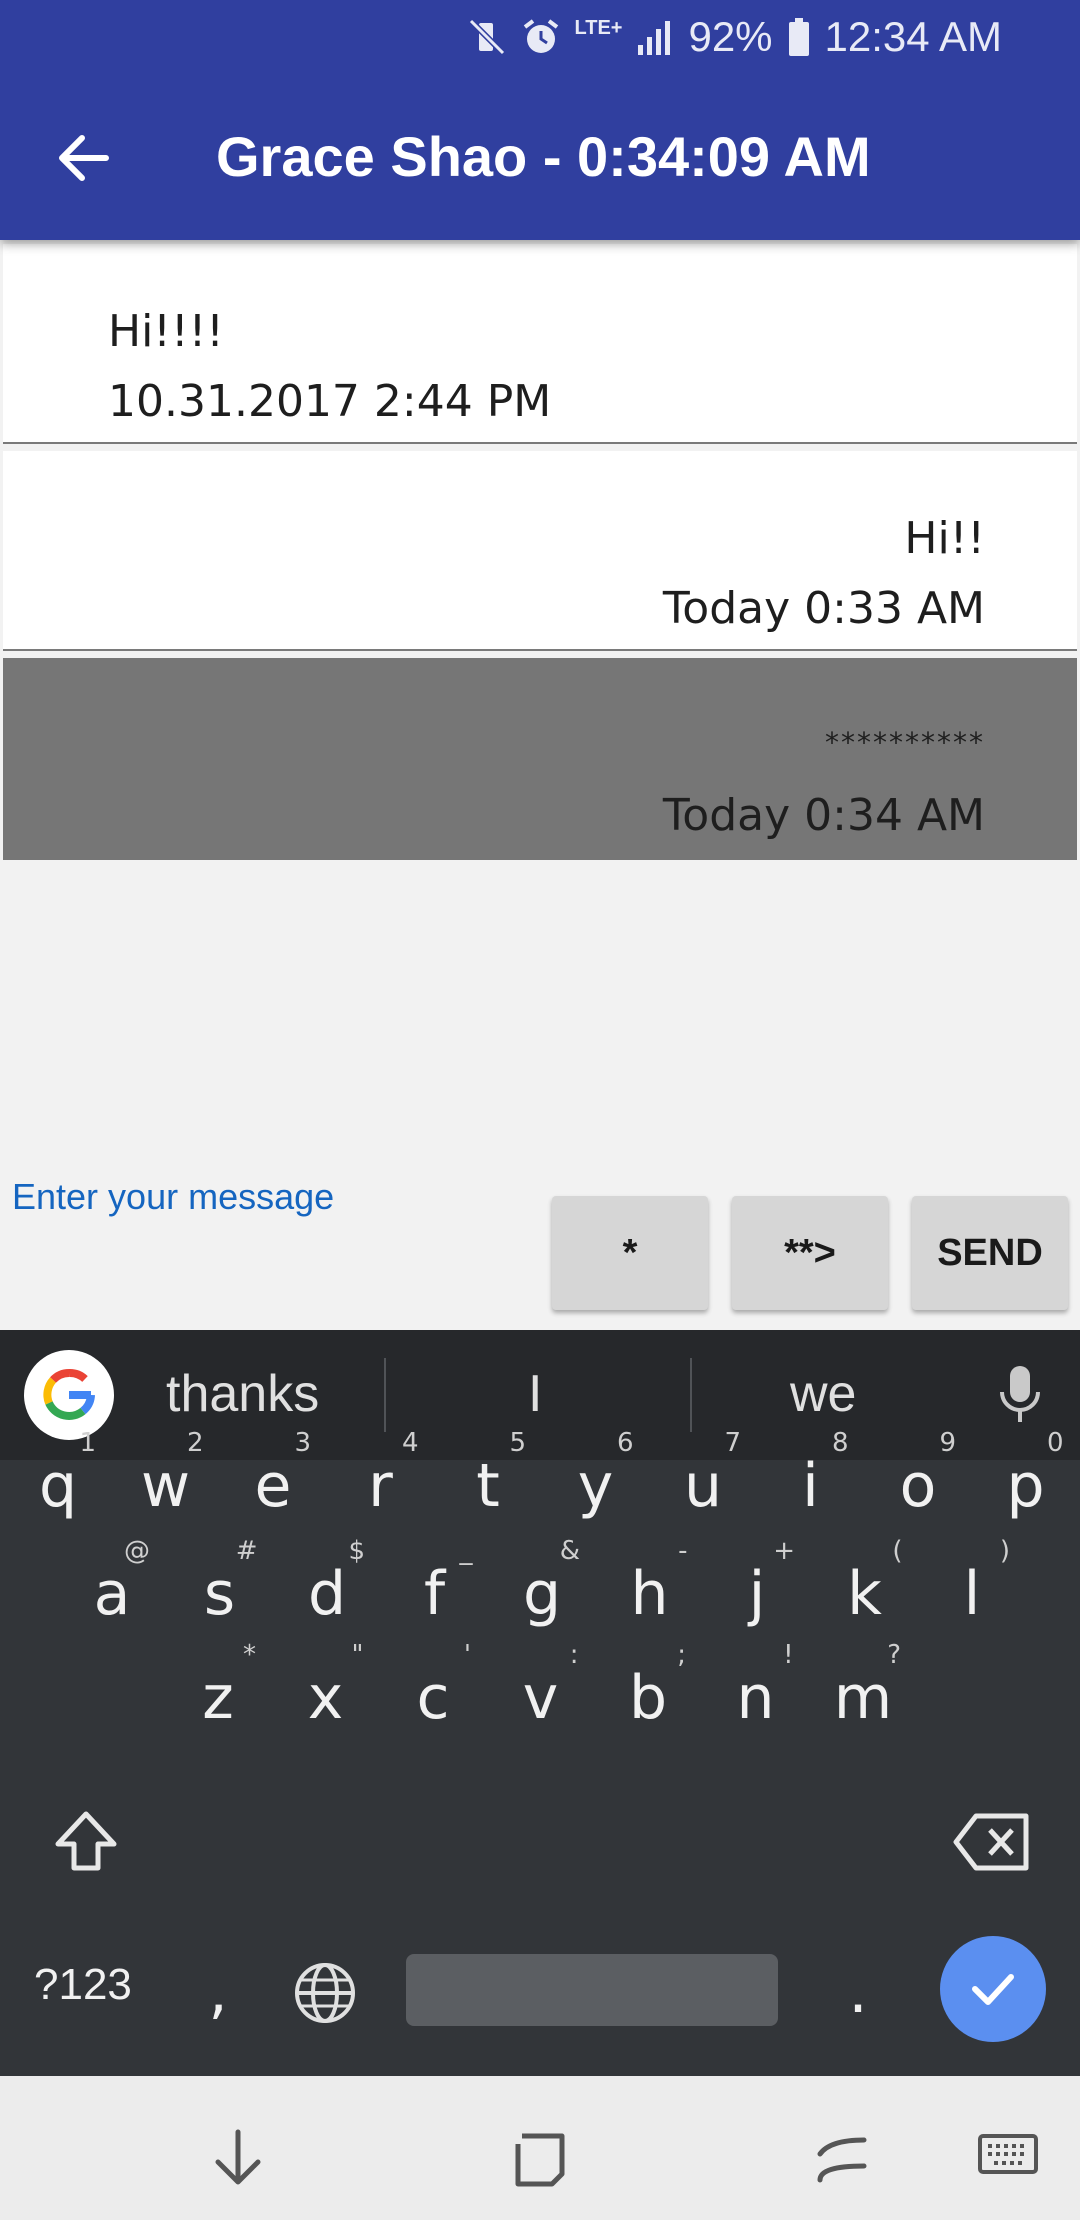 This screenshot has width=1080, height=2220. What do you see at coordinates (58, 1486) in the screenshot?
I see `key-label: q` at bounding box center [58, 1486].